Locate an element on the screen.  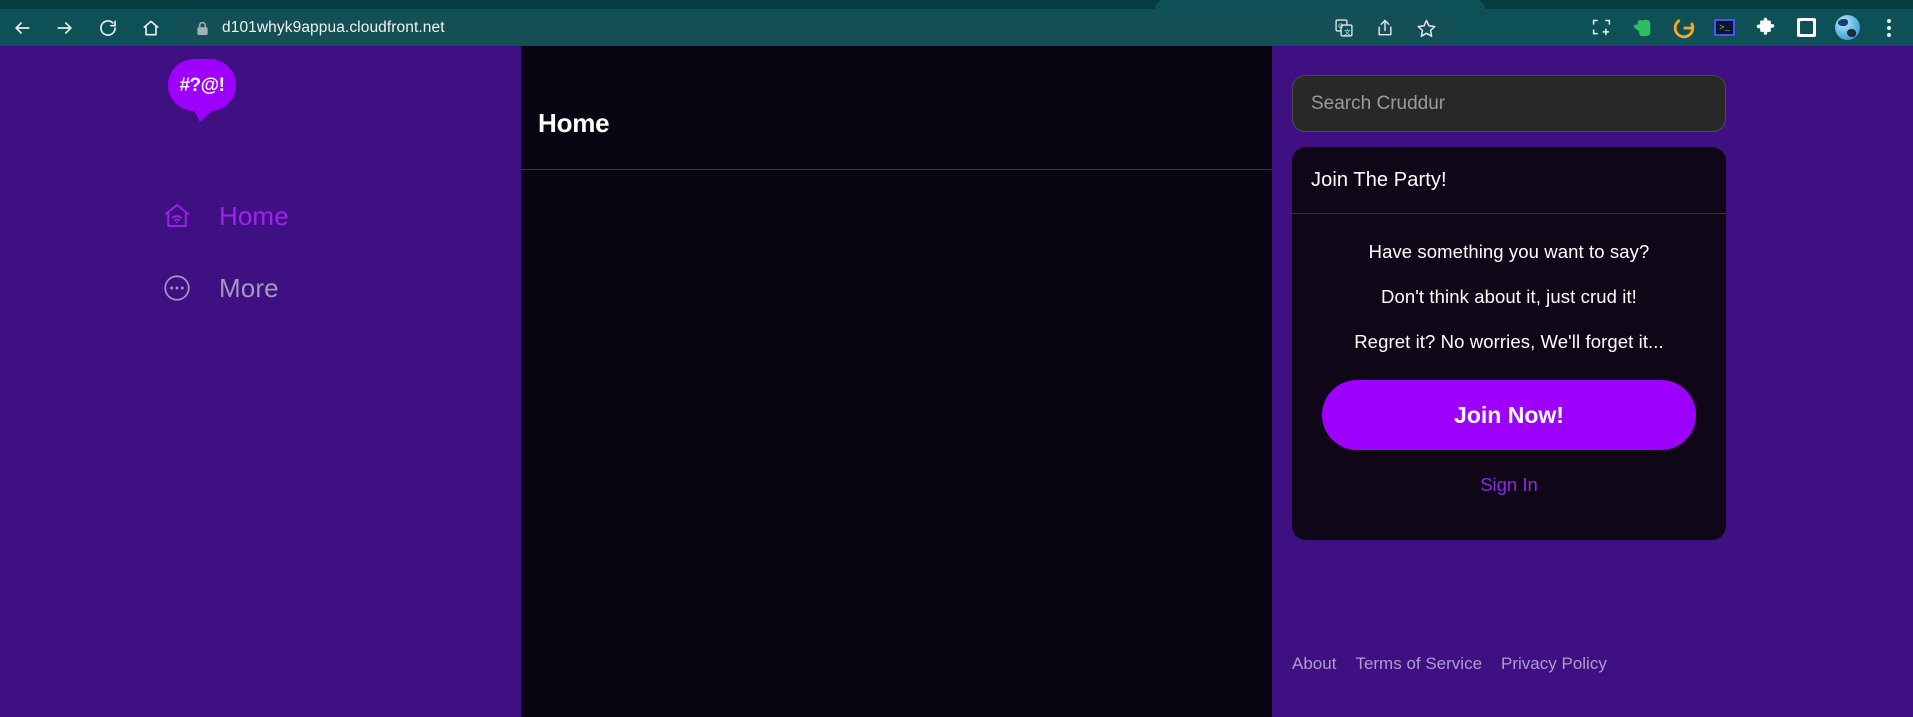
sidebar-item-more: More is located at coordinates (224, 288).